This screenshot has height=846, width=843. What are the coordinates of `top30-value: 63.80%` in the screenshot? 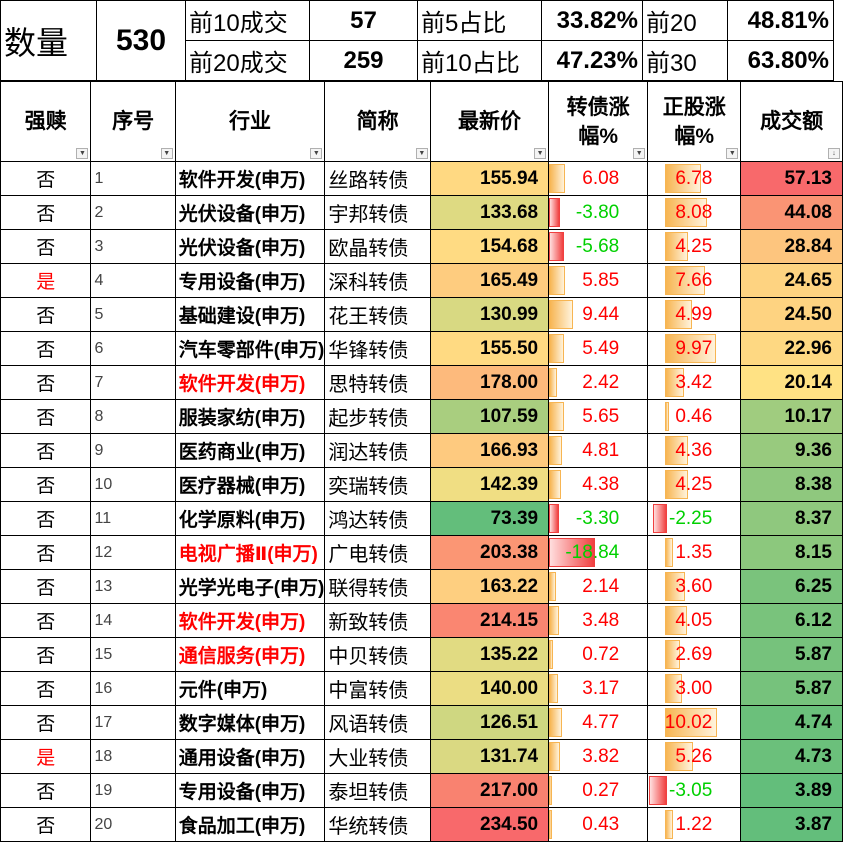 It's located at (780, 60).